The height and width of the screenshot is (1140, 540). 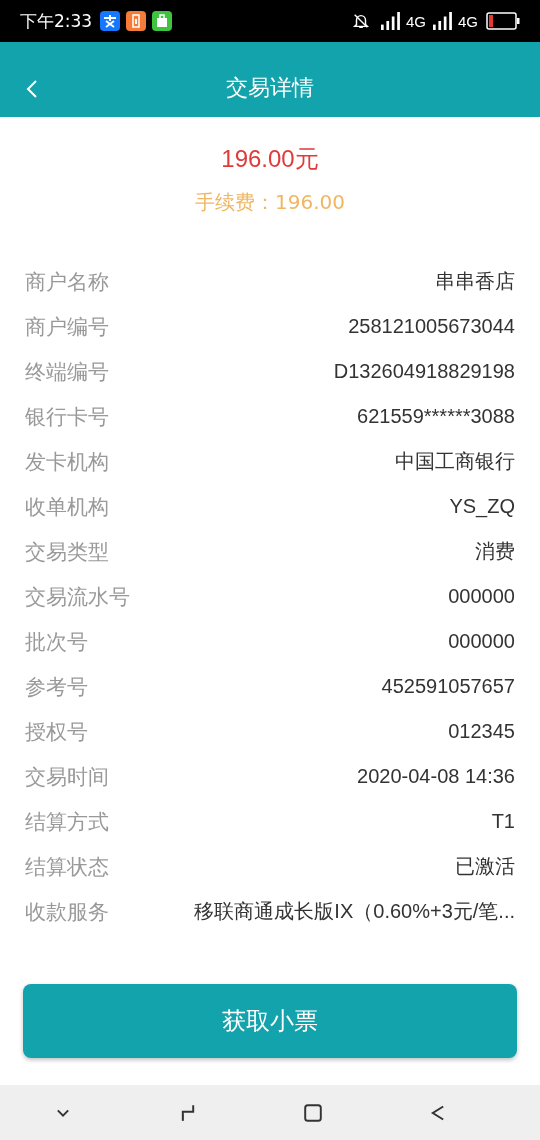 I want to click on field-label: 收单机构, so click(x=67, y=507).